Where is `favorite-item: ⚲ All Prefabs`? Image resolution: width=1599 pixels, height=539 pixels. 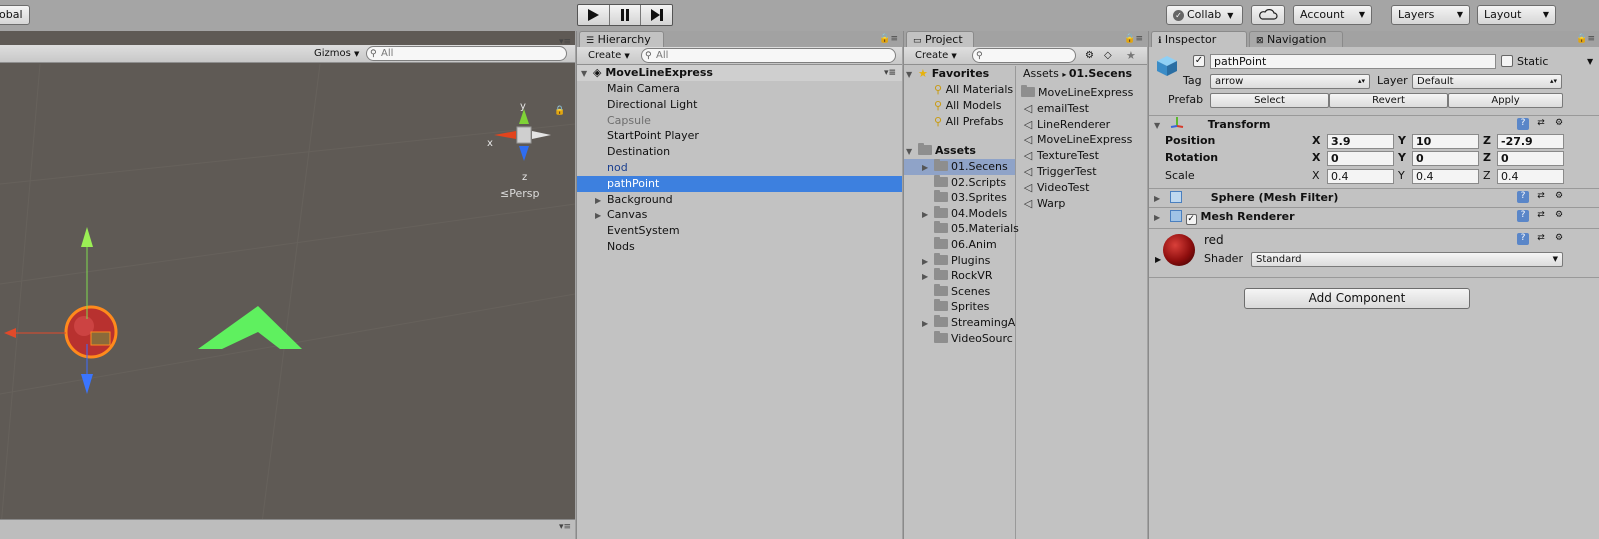 favorite-item: ⚲ All Prefabs is located at coordinates (969, 122).